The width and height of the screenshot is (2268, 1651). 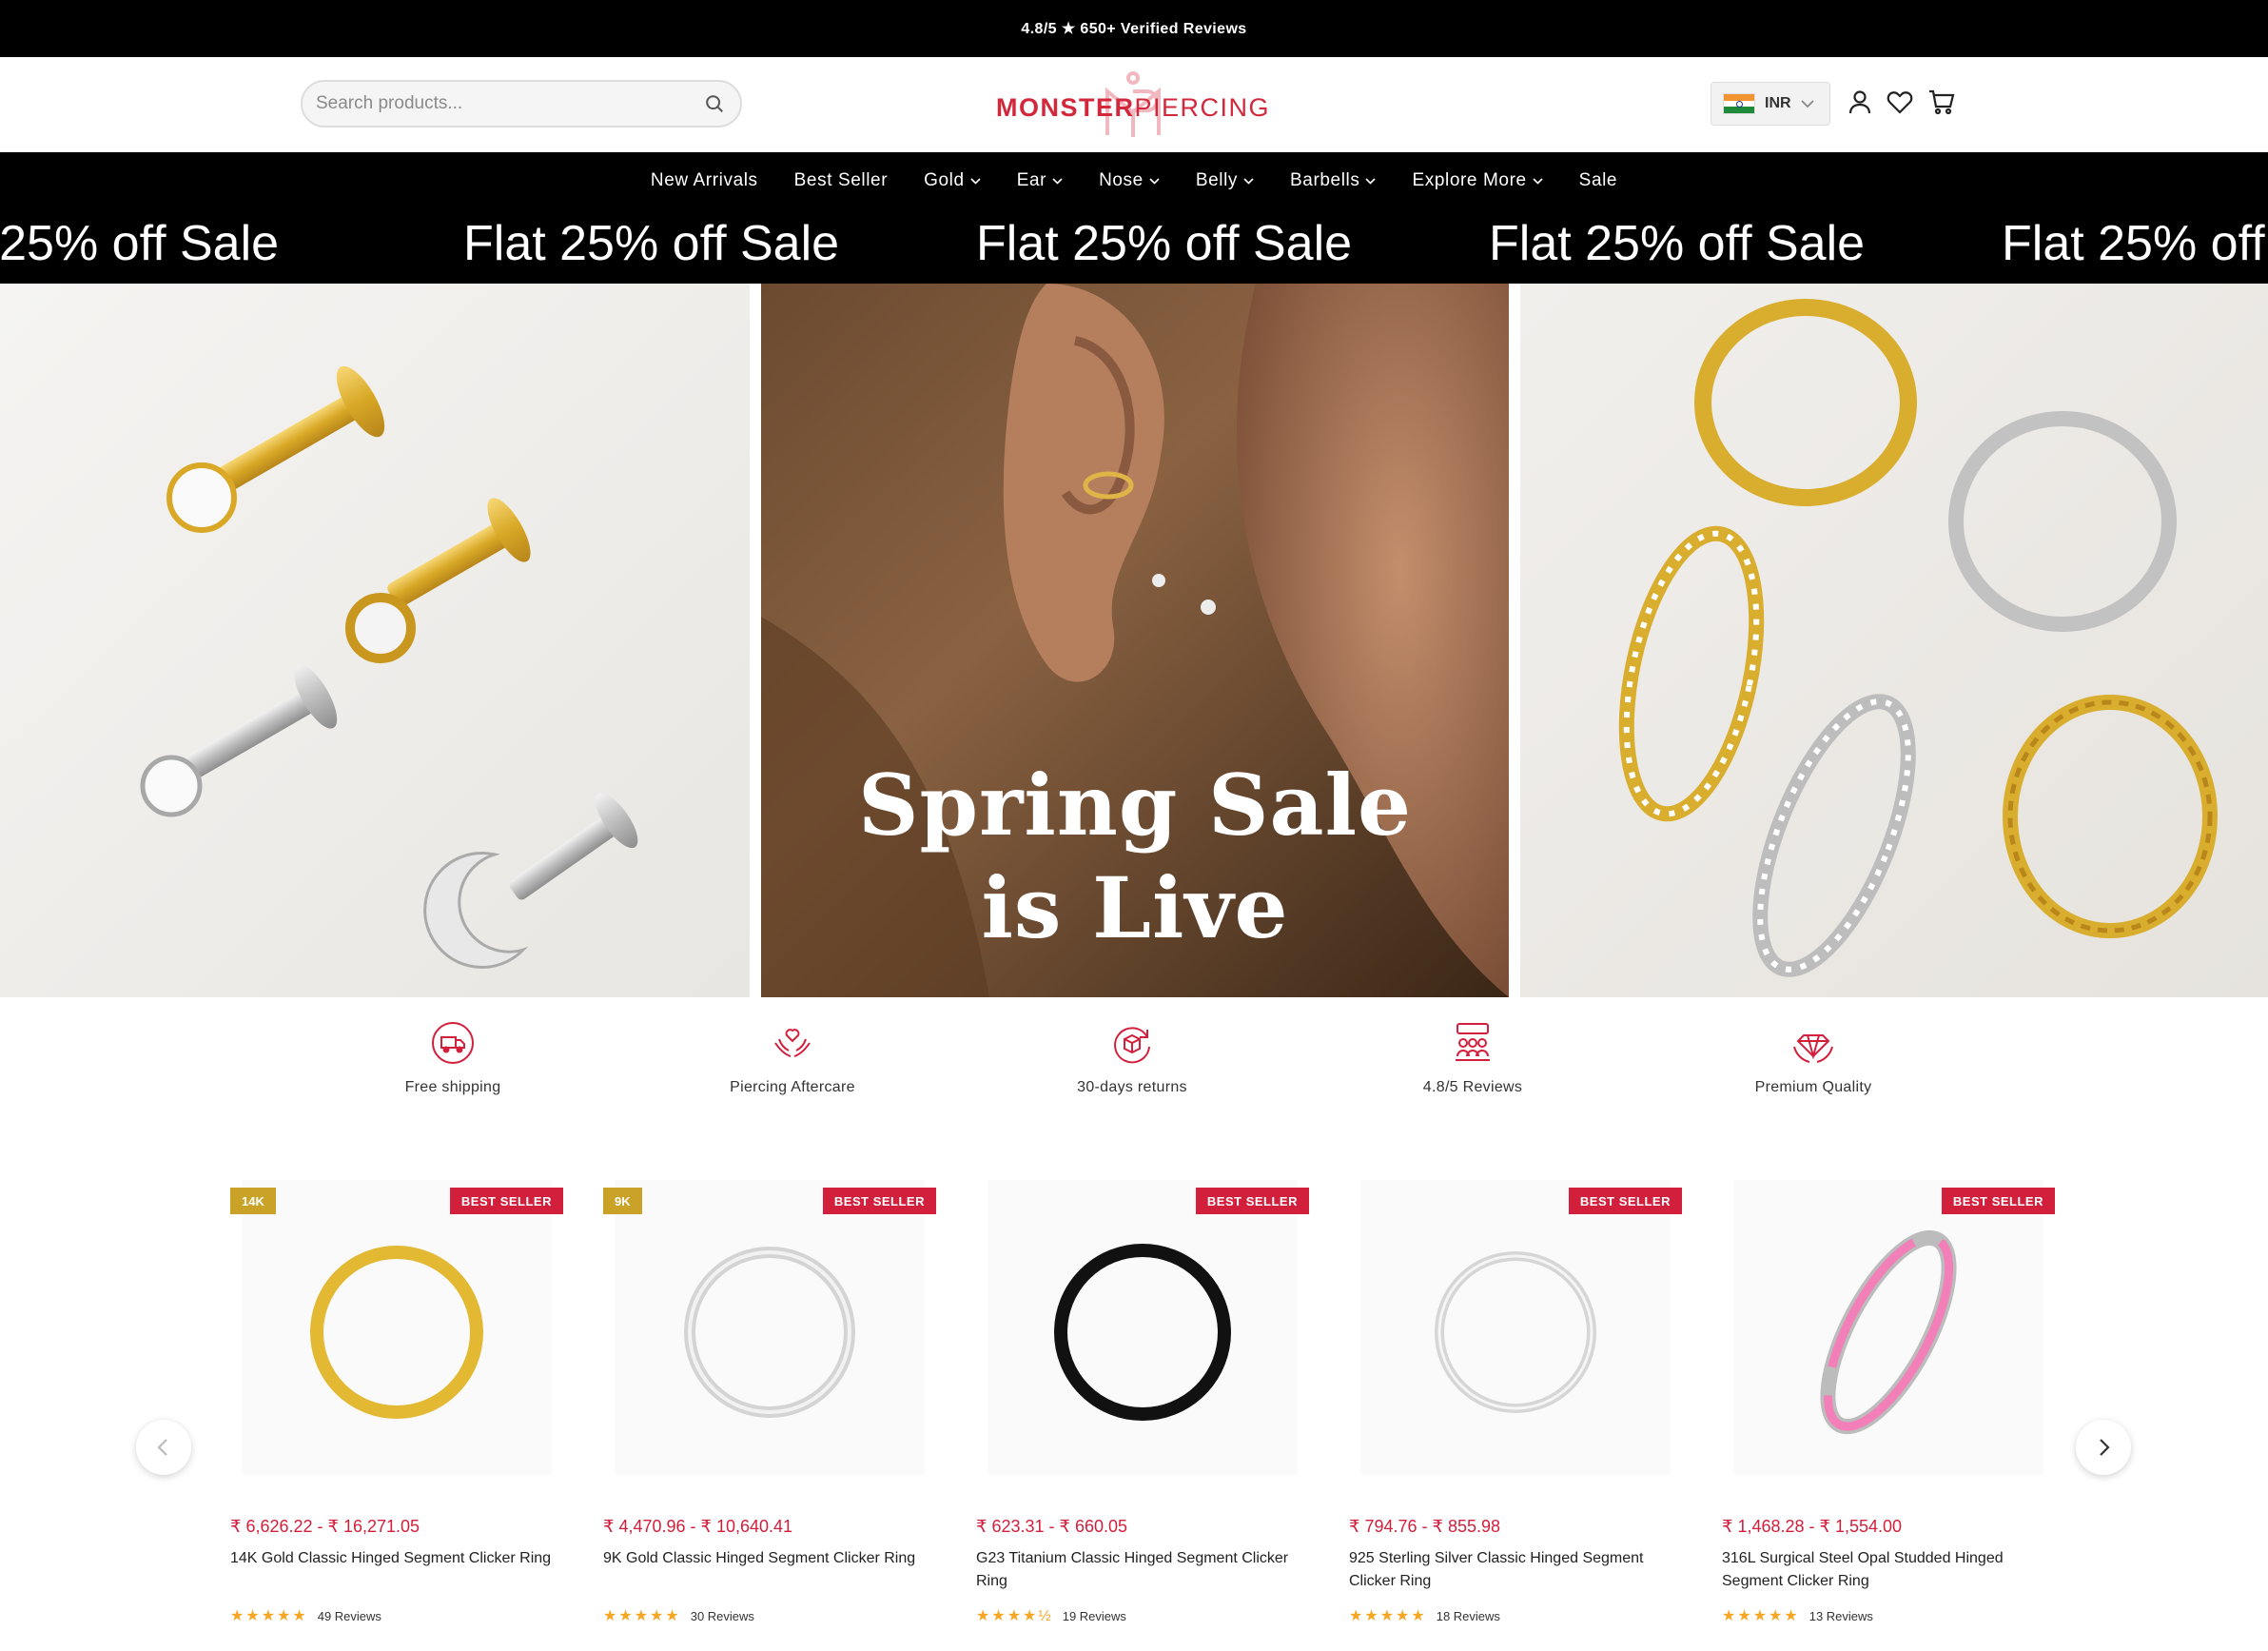 I want to click on chevron-right-icon, so click(x=2105, y=1447).